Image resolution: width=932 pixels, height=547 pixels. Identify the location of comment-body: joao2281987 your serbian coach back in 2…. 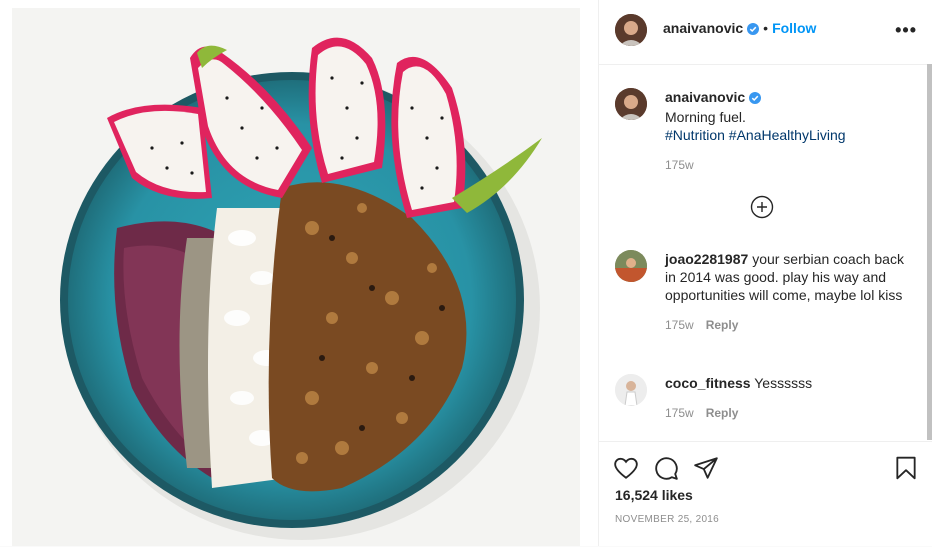
(790, 292).